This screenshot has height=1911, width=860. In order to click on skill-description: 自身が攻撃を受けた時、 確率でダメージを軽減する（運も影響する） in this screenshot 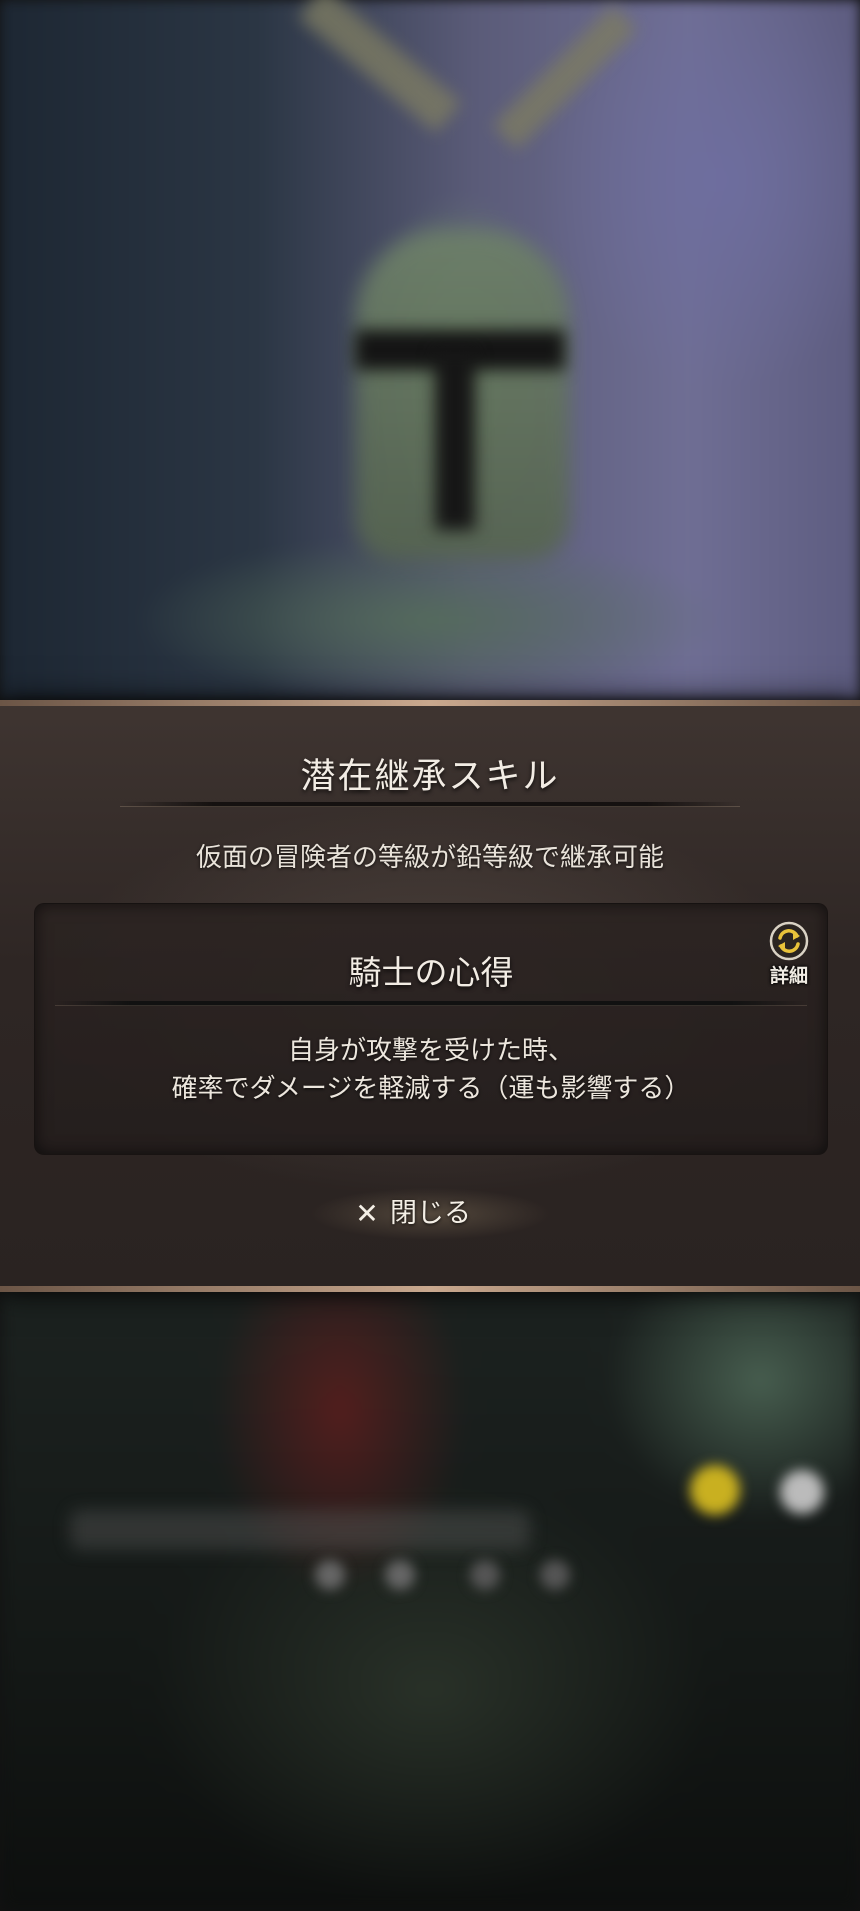, I will do `click(431, 1070)`.